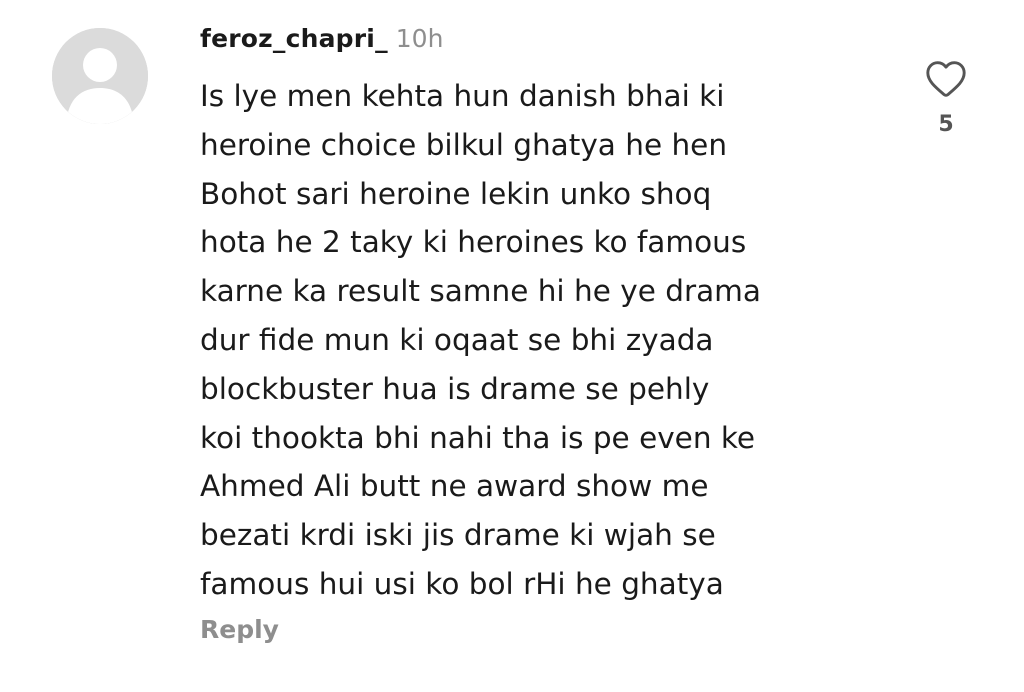 The height and width of the screenshot is (692, 1024). I want to click on username: feroz_chapri_, so click(294, 38).